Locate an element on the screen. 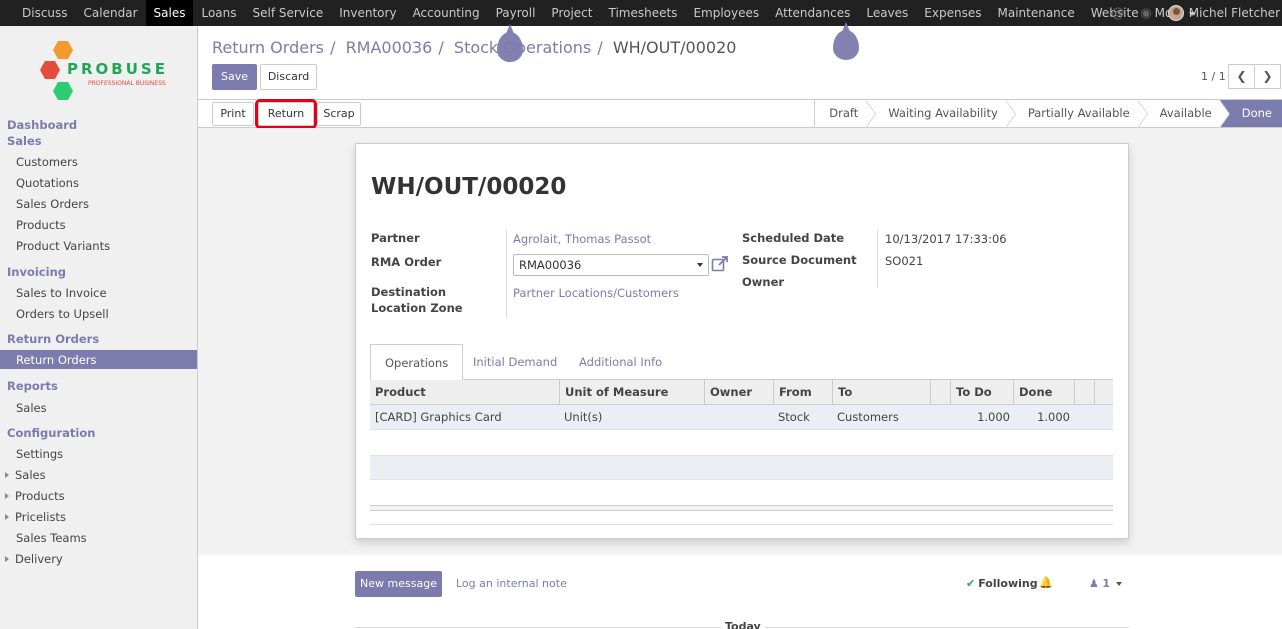 The height and width of the screenshot is (629, 1282). logo-hex-red is located at coordinates (50, 70).